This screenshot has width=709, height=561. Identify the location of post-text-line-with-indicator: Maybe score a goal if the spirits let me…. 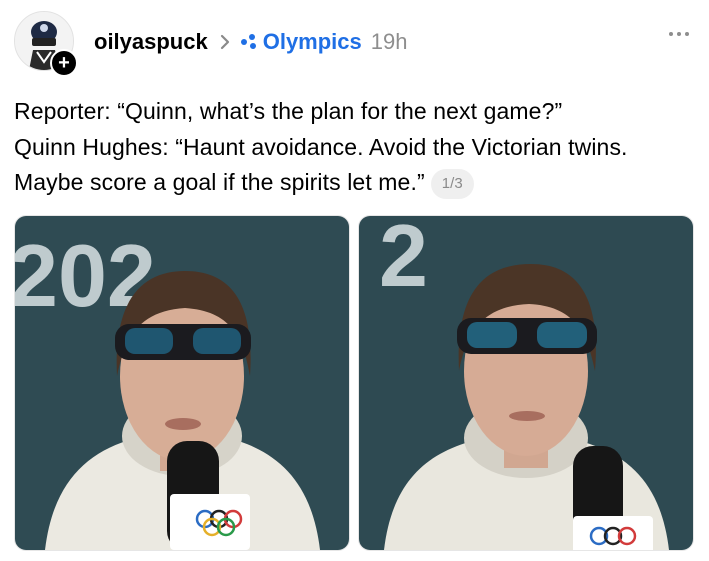
(359, 183).